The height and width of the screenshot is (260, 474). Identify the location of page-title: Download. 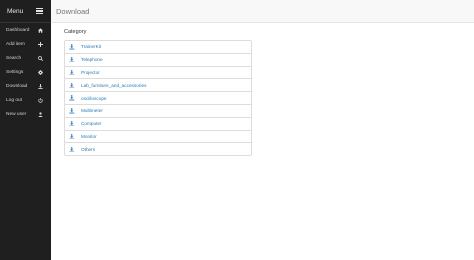
(73, 11).